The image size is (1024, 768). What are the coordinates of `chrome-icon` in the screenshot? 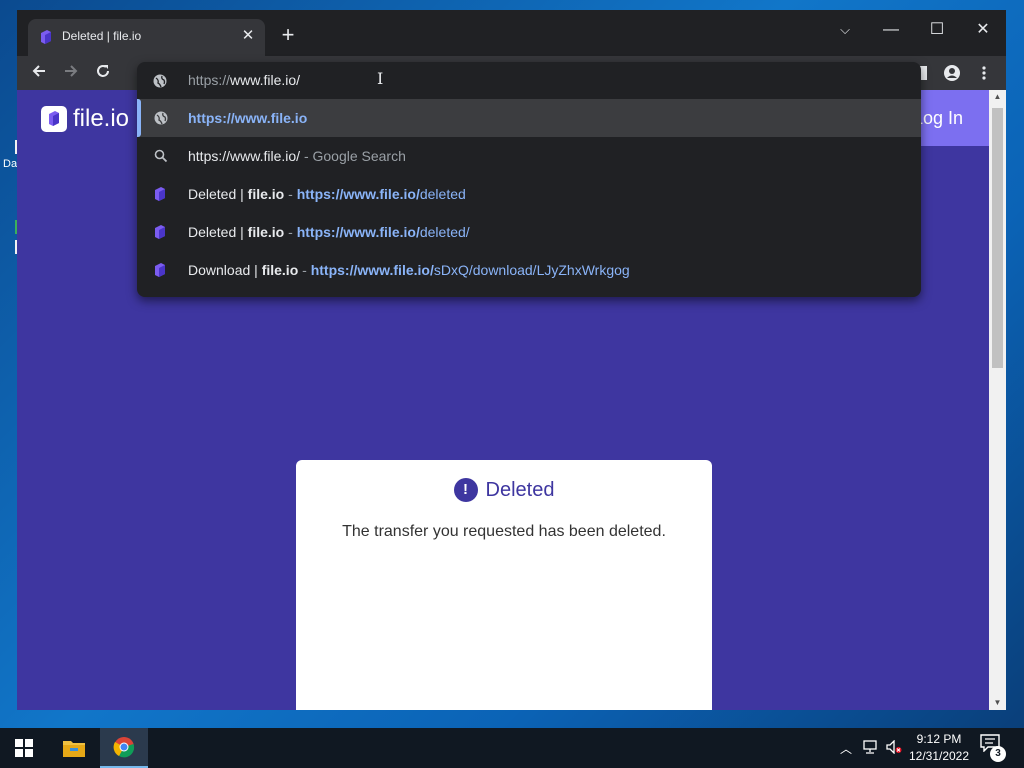 It's located at (124, 748).